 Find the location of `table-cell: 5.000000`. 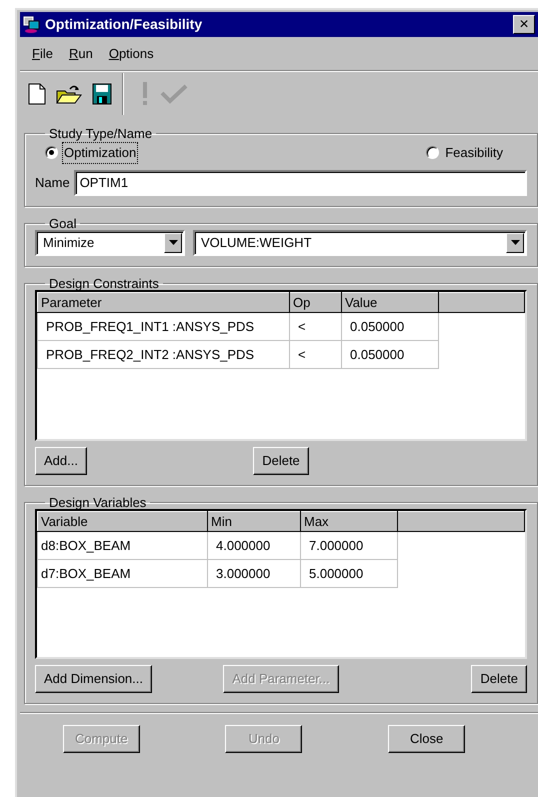

table-cell: 5.000000 is located at coordinates (349, 574).